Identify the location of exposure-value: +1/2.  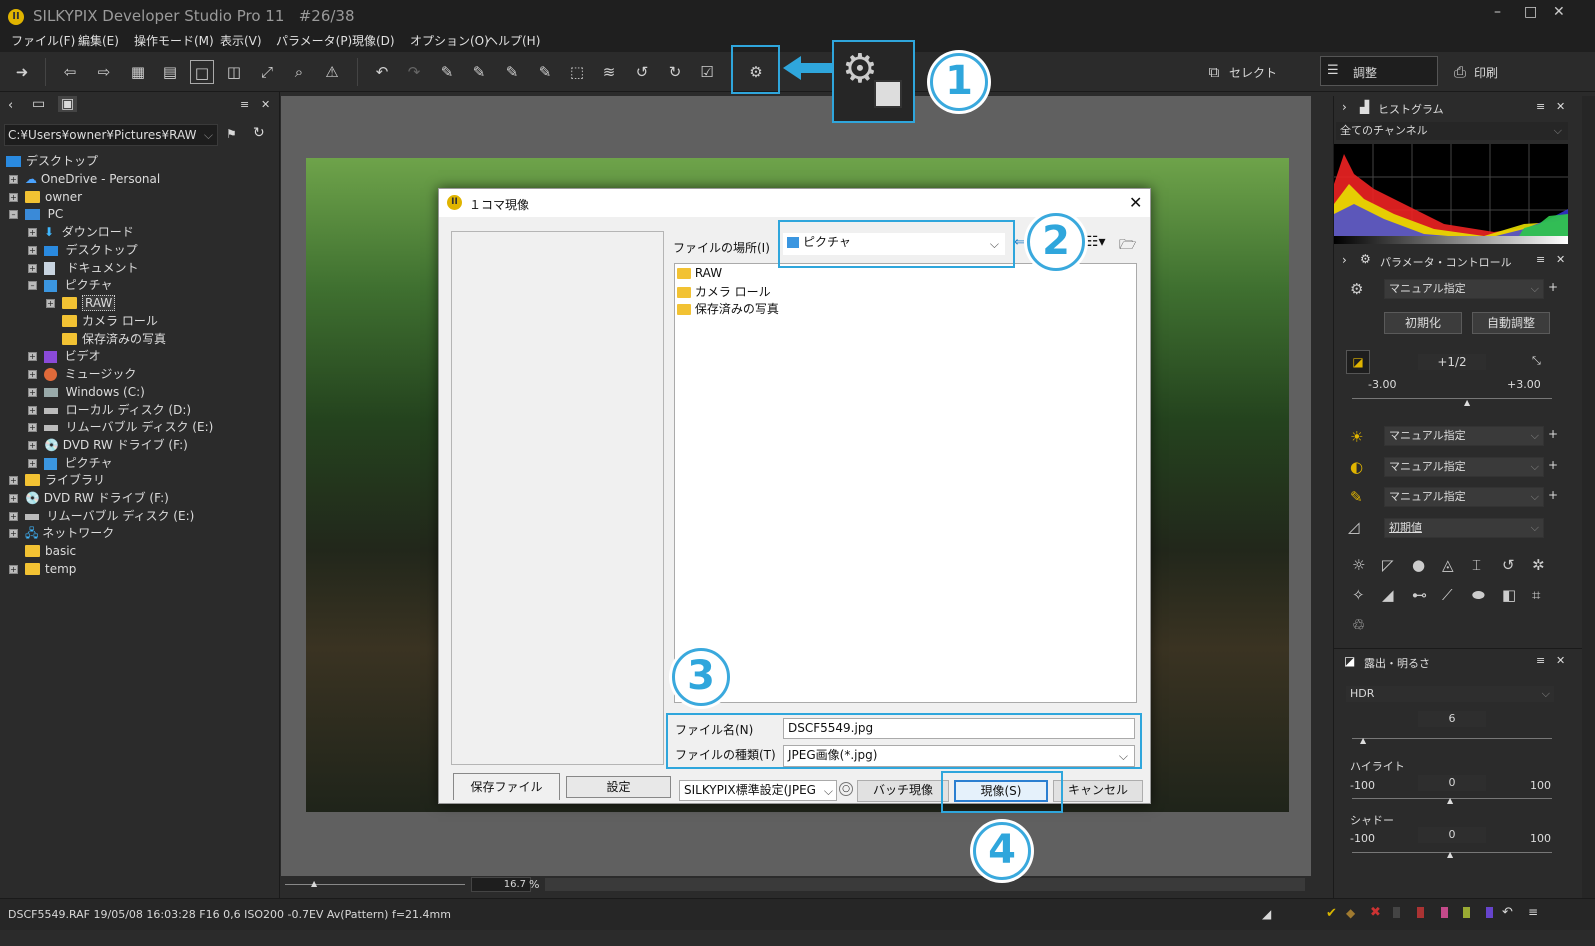
(1452, 362).